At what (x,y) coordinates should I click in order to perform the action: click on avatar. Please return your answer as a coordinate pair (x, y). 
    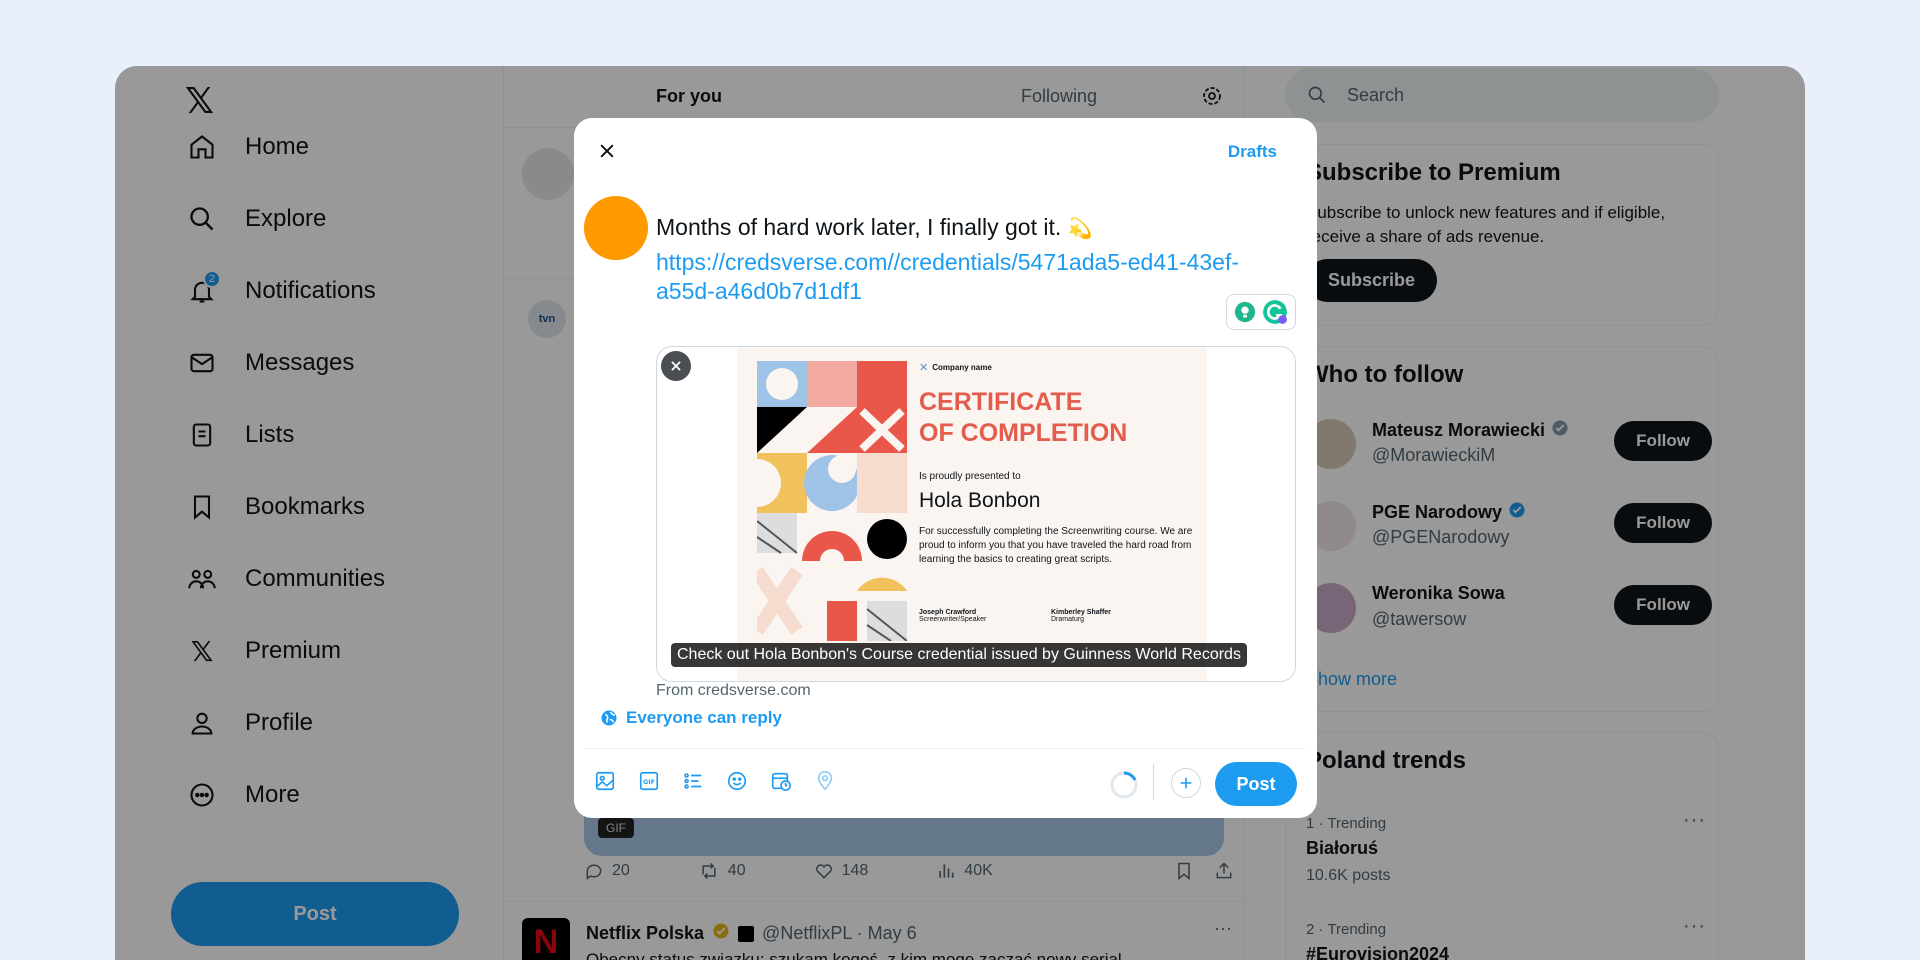
    Looking at the image, I should click on (616, 228).